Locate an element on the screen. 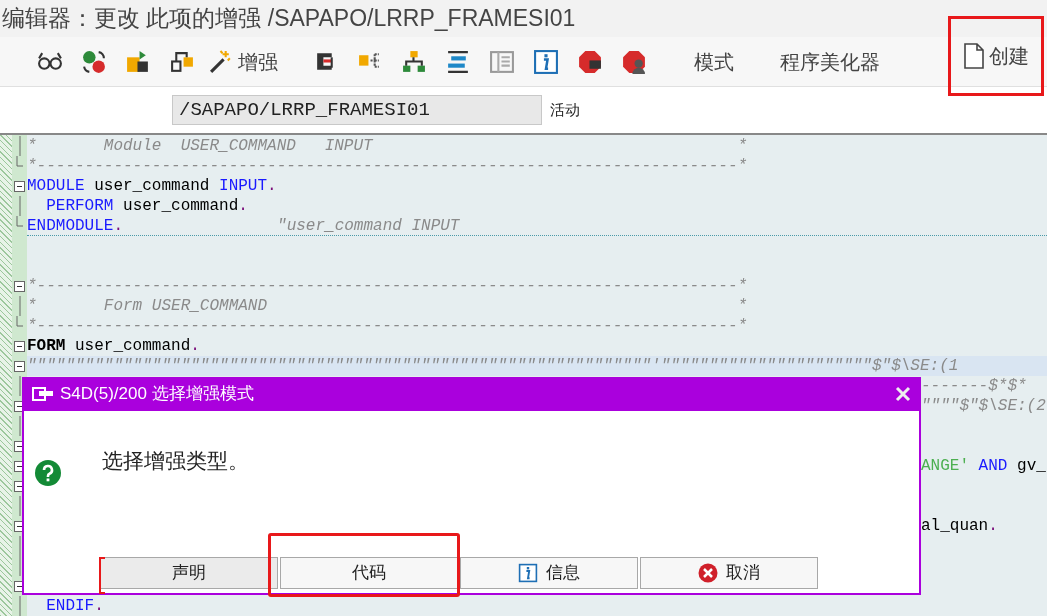 Image resolution: width=1047 pixels, height=616 pixels. dialog-button: 信息 is located at coordinates (549, 573).